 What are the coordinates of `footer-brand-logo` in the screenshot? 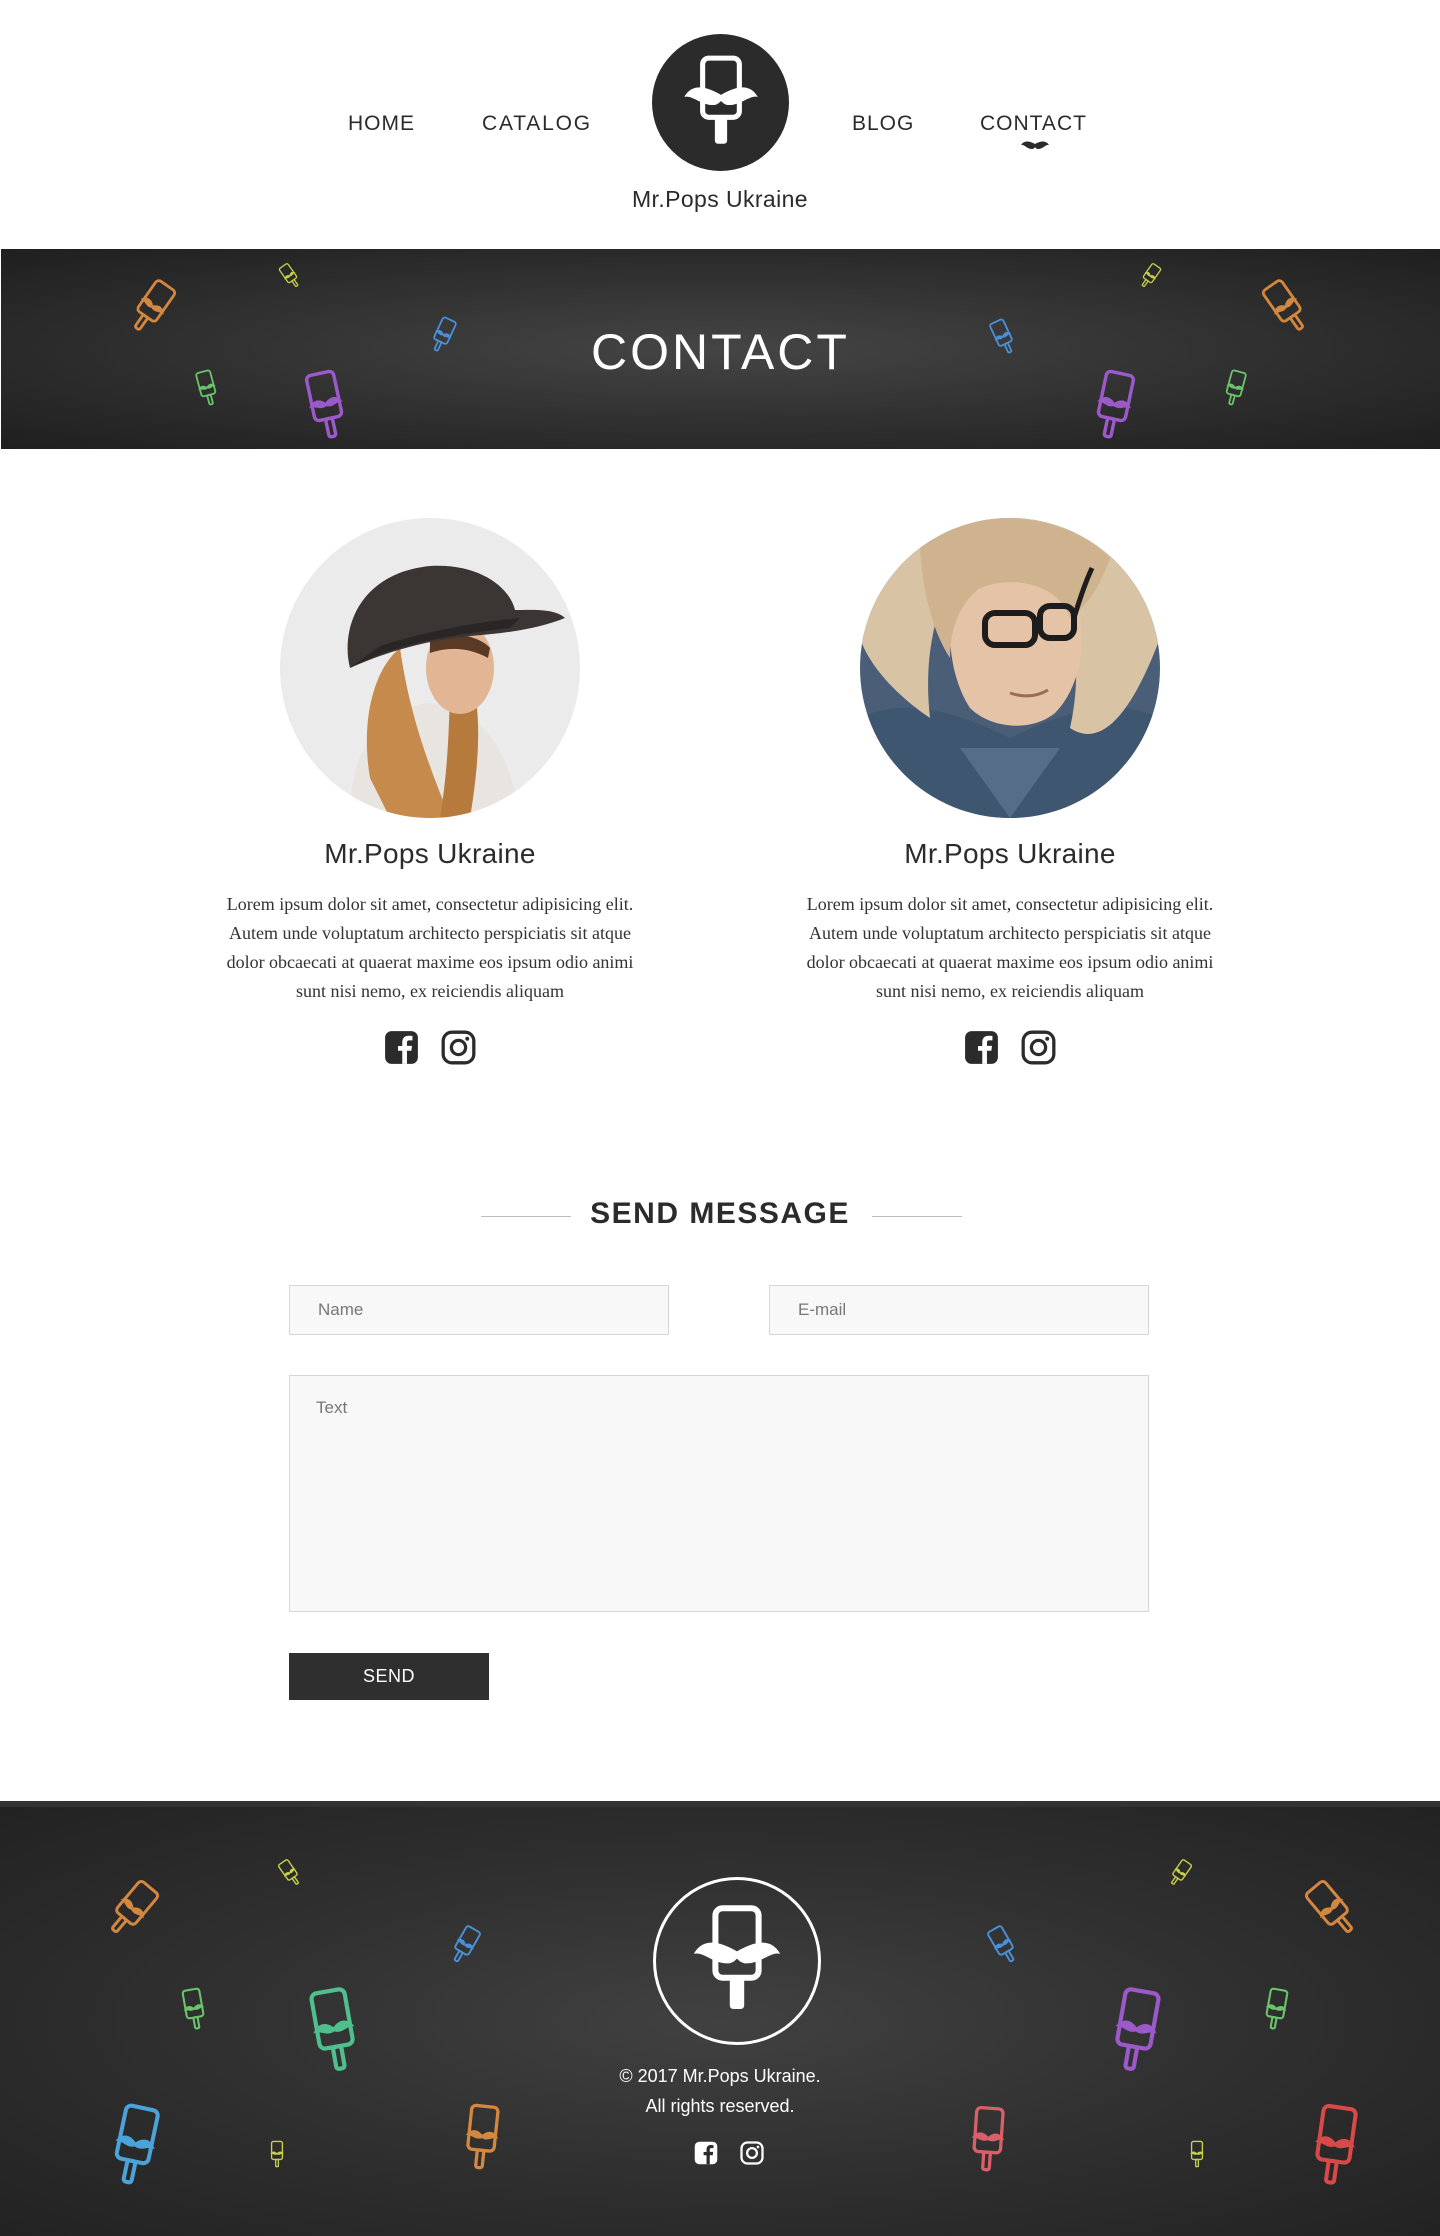 It's located at (737, 1961).